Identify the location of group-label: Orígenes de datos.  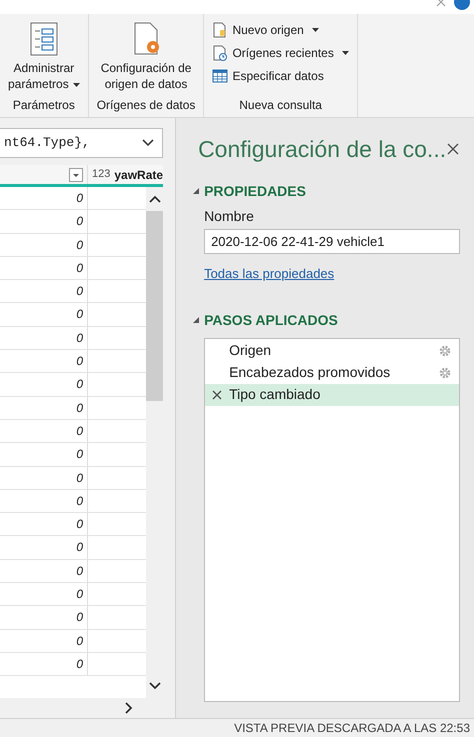
(146, 105).